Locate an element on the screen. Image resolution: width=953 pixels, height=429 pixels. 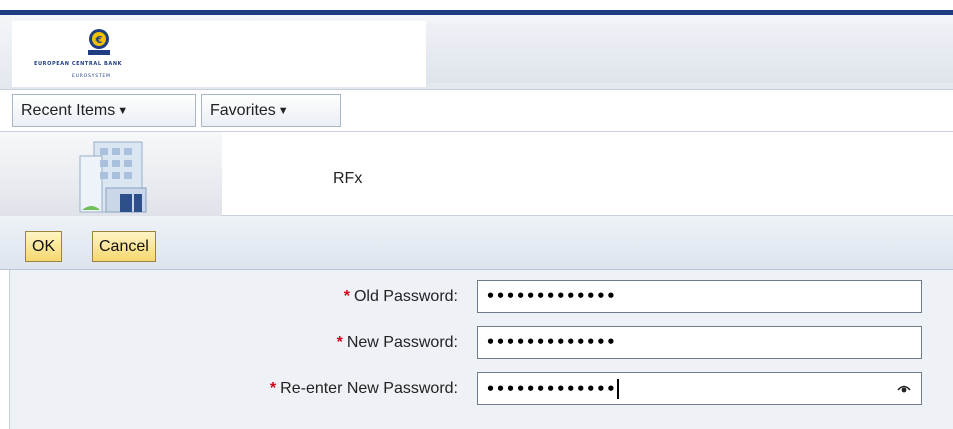
old-password-row: * Old Password: ••••••••••••• is located at coordinates (481, 296).